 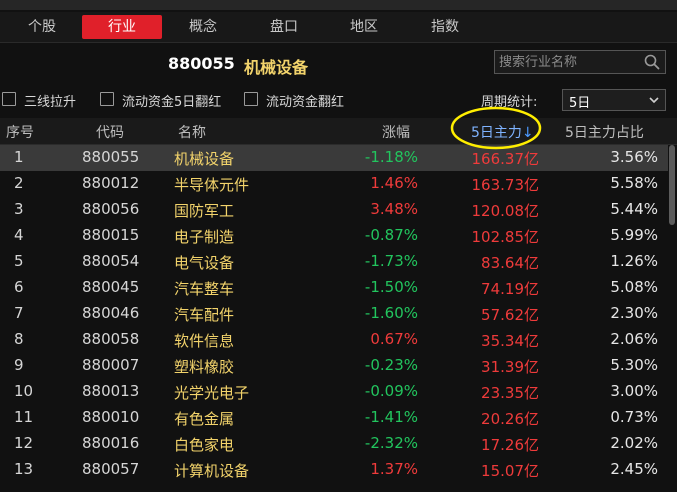 What do you see at coordinates (334, 184) in the screenshot?
I see `table-row: 2 880012 半导体元件 1.46% 163.73亿 5.58%` at bounding box center [334, 184].